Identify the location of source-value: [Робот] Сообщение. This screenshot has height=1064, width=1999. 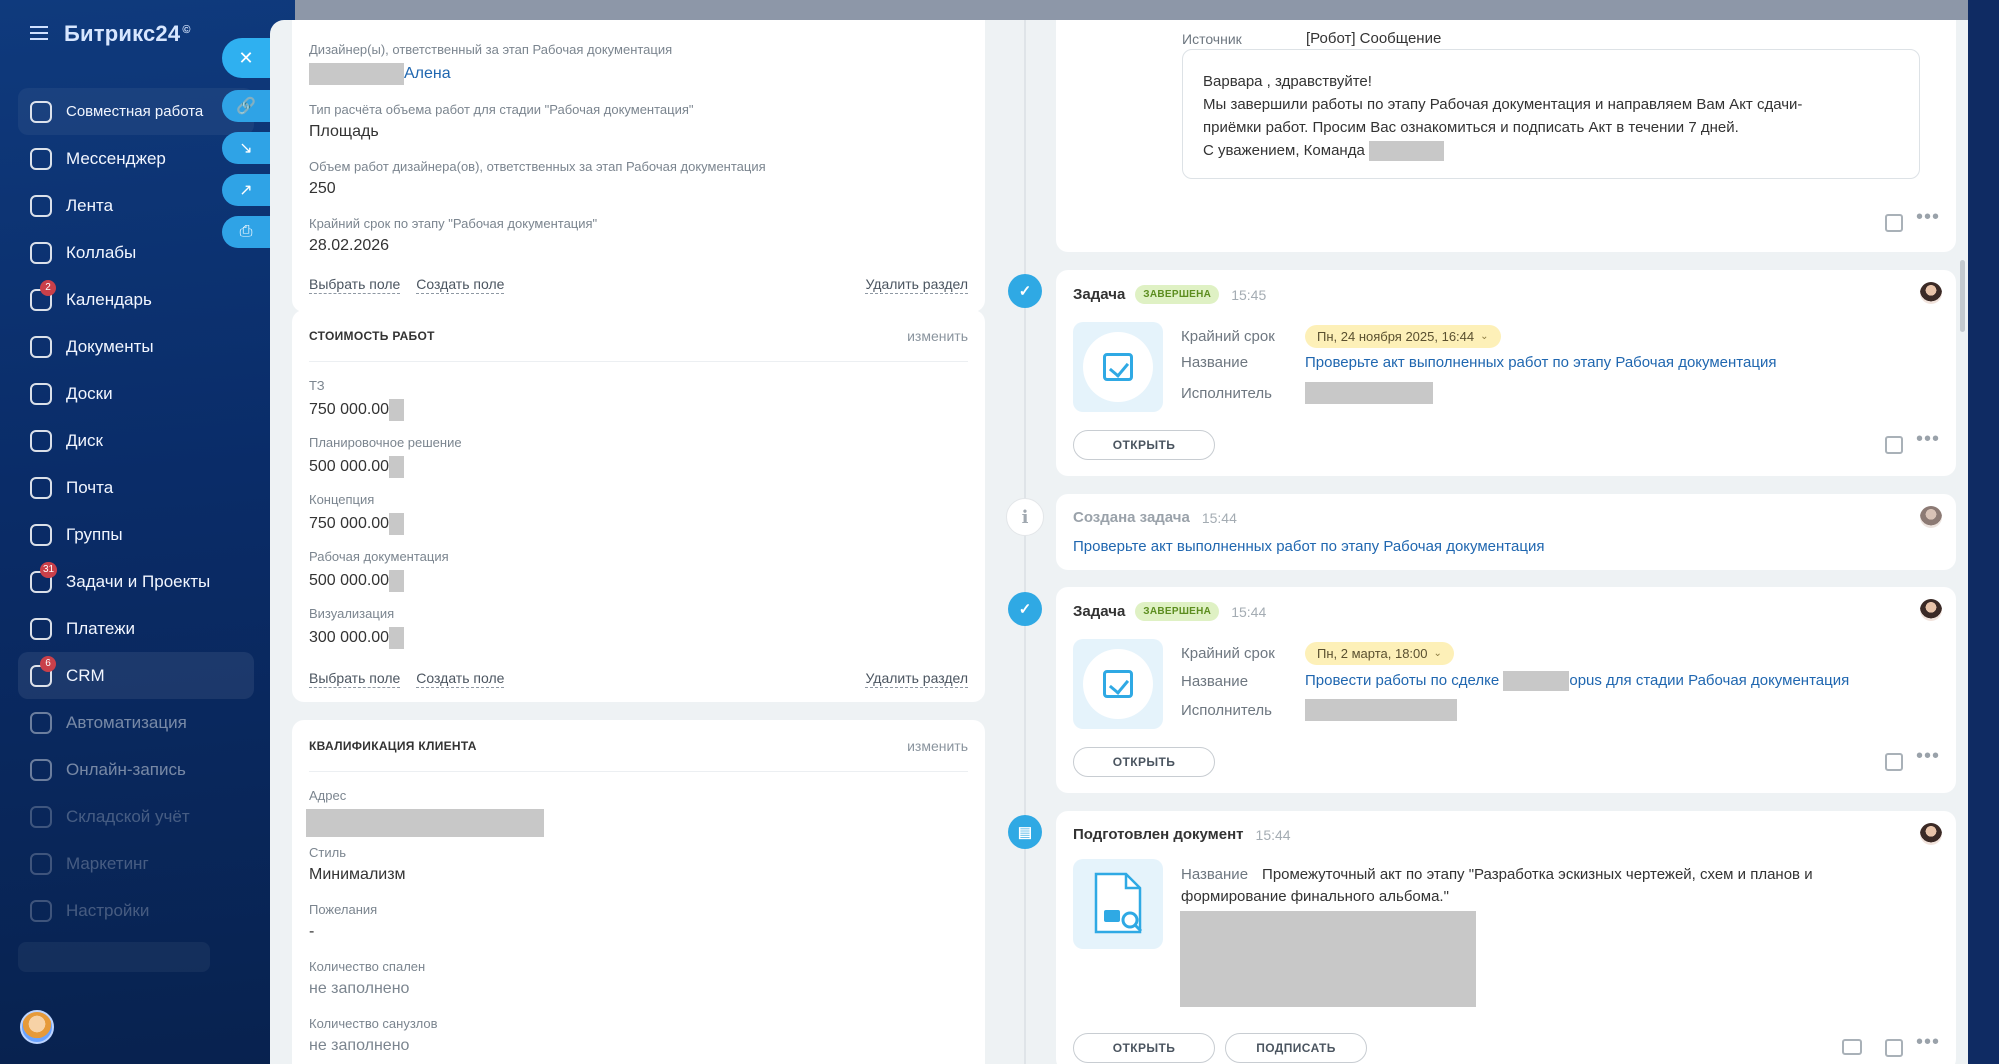
(1374, 38).